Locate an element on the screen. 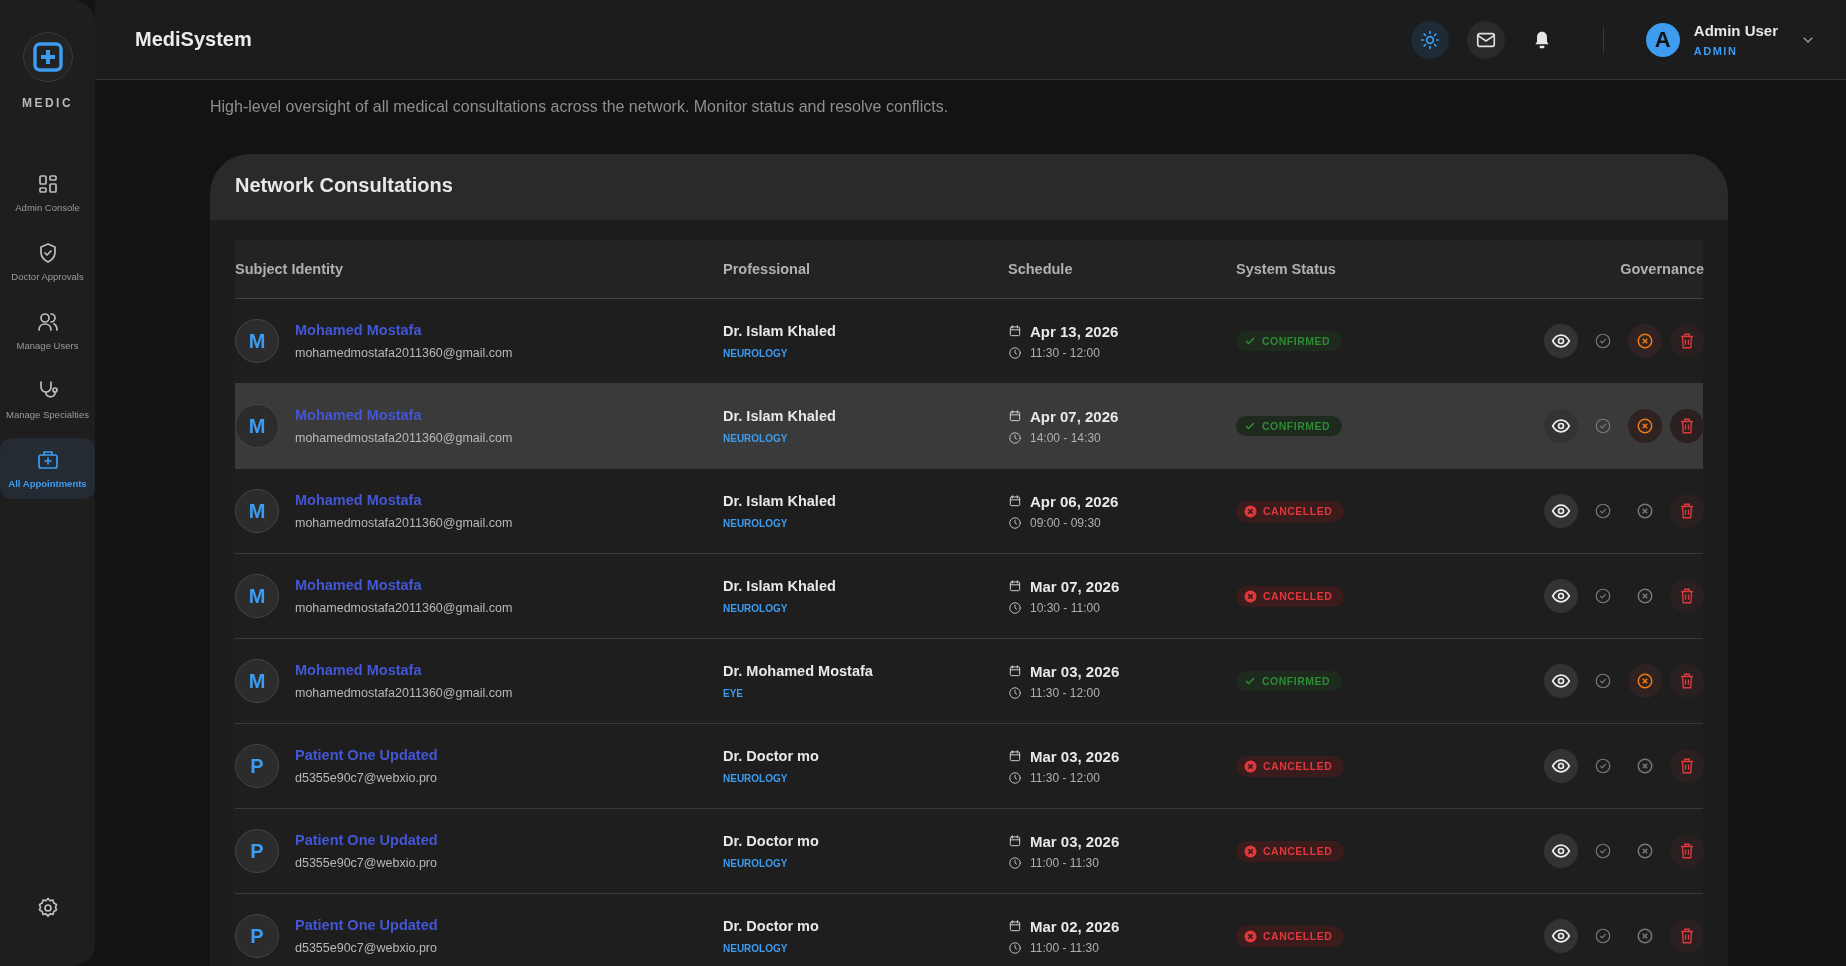 This screenshot has width=1846, height=966. user-avatar: A is located at coordinates (1662, 39).